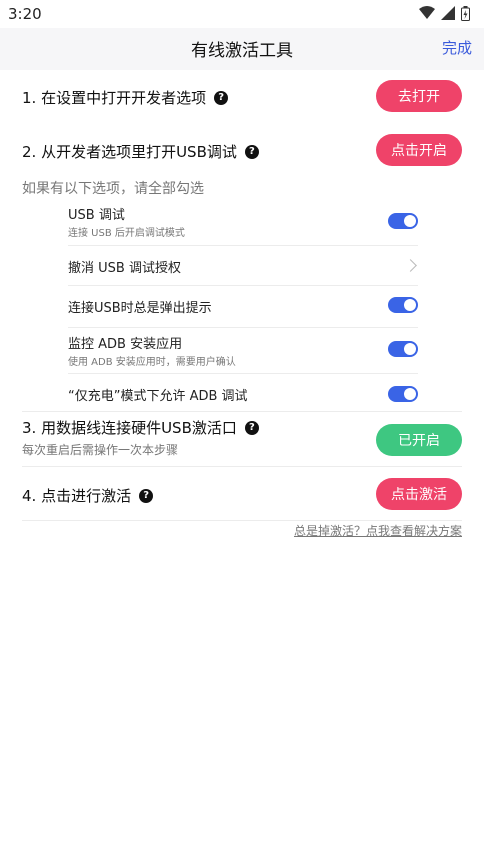 The height and width of the screenshot is (860, 484). Describe the element at coordinates (113, 189) in the screenshot. I see `options-hint: 如果有以下选项，请全部勾选` at that location.